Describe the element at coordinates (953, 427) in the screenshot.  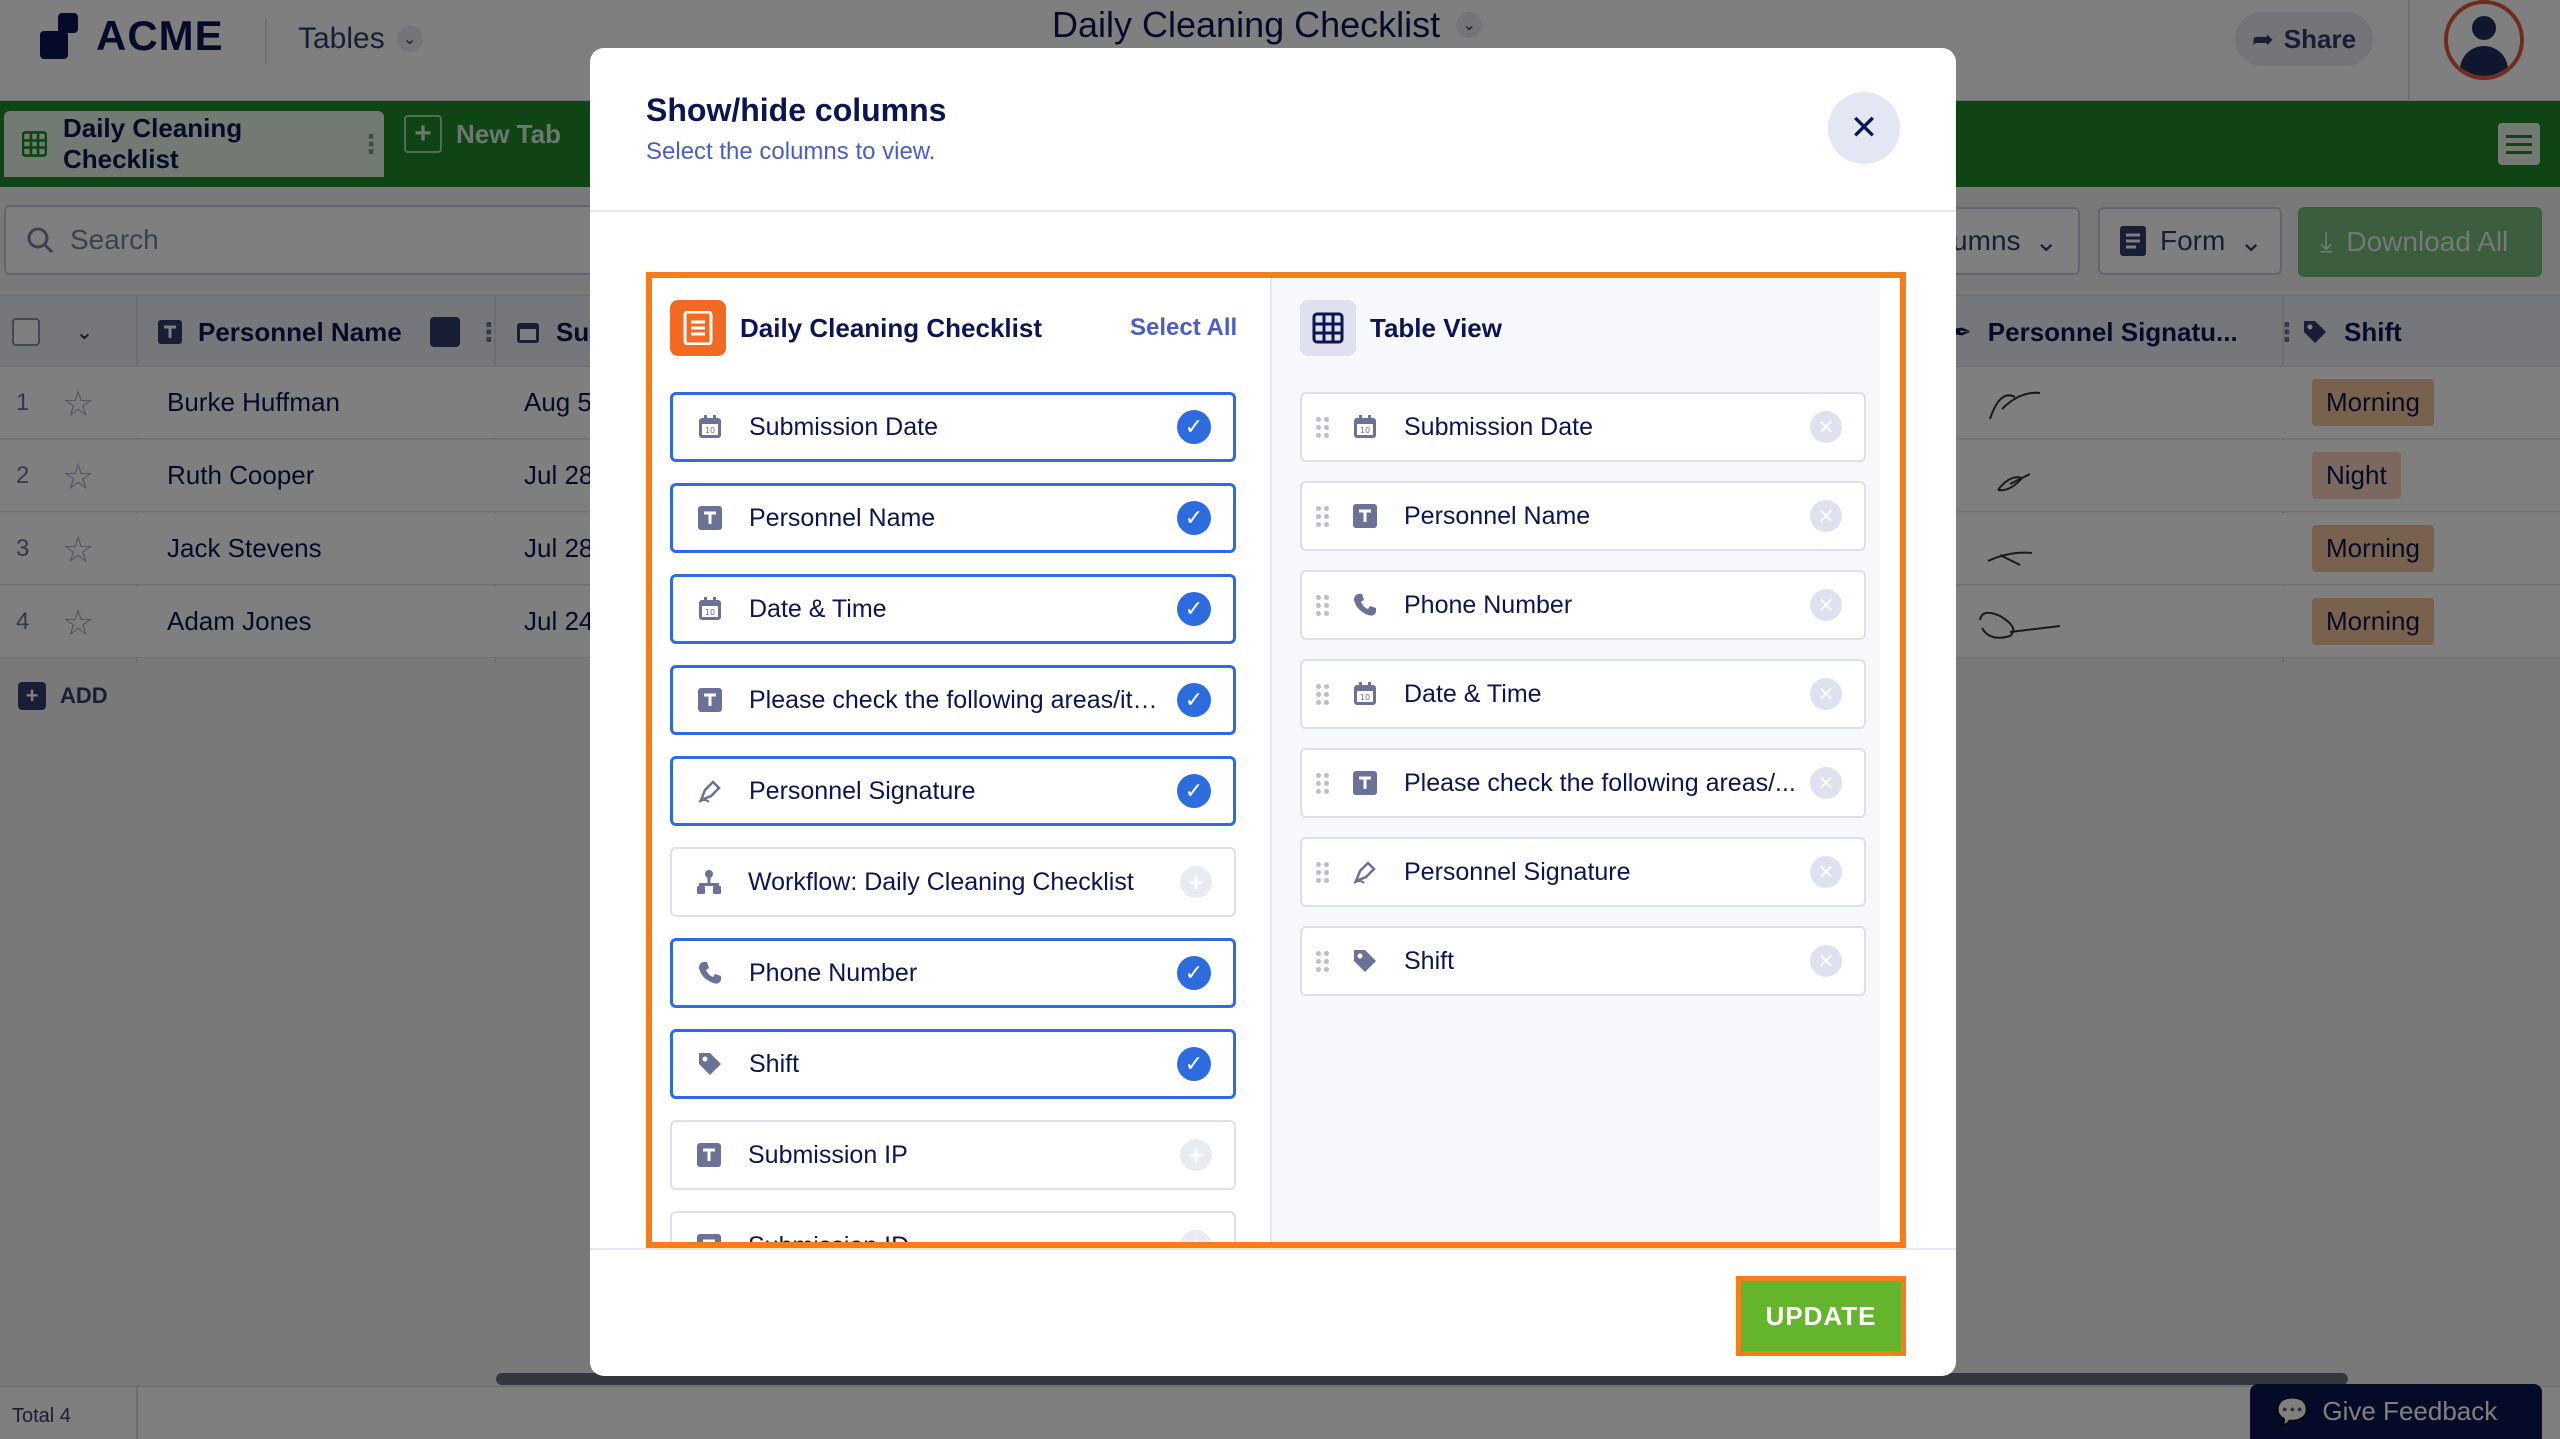
I see `column-option: 10 Submission Date ✓` at that location.